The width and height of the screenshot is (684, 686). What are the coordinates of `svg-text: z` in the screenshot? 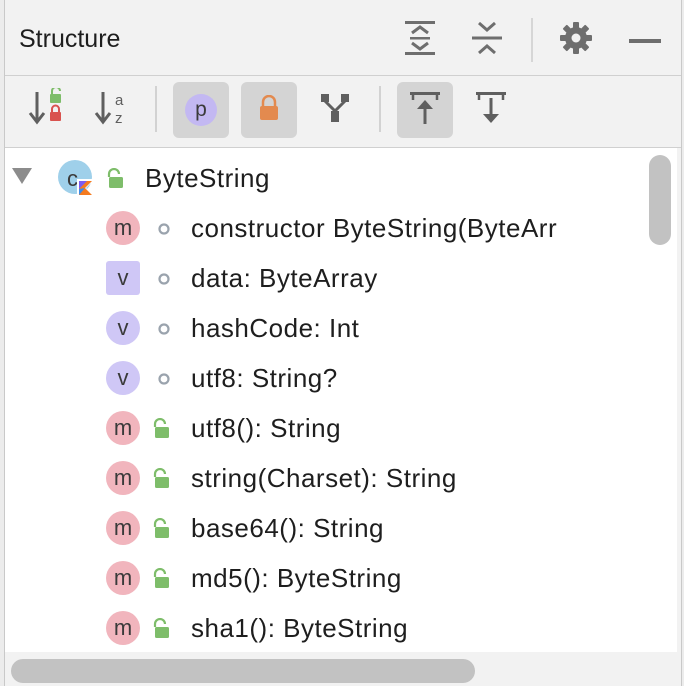 It's located at (119, 118).